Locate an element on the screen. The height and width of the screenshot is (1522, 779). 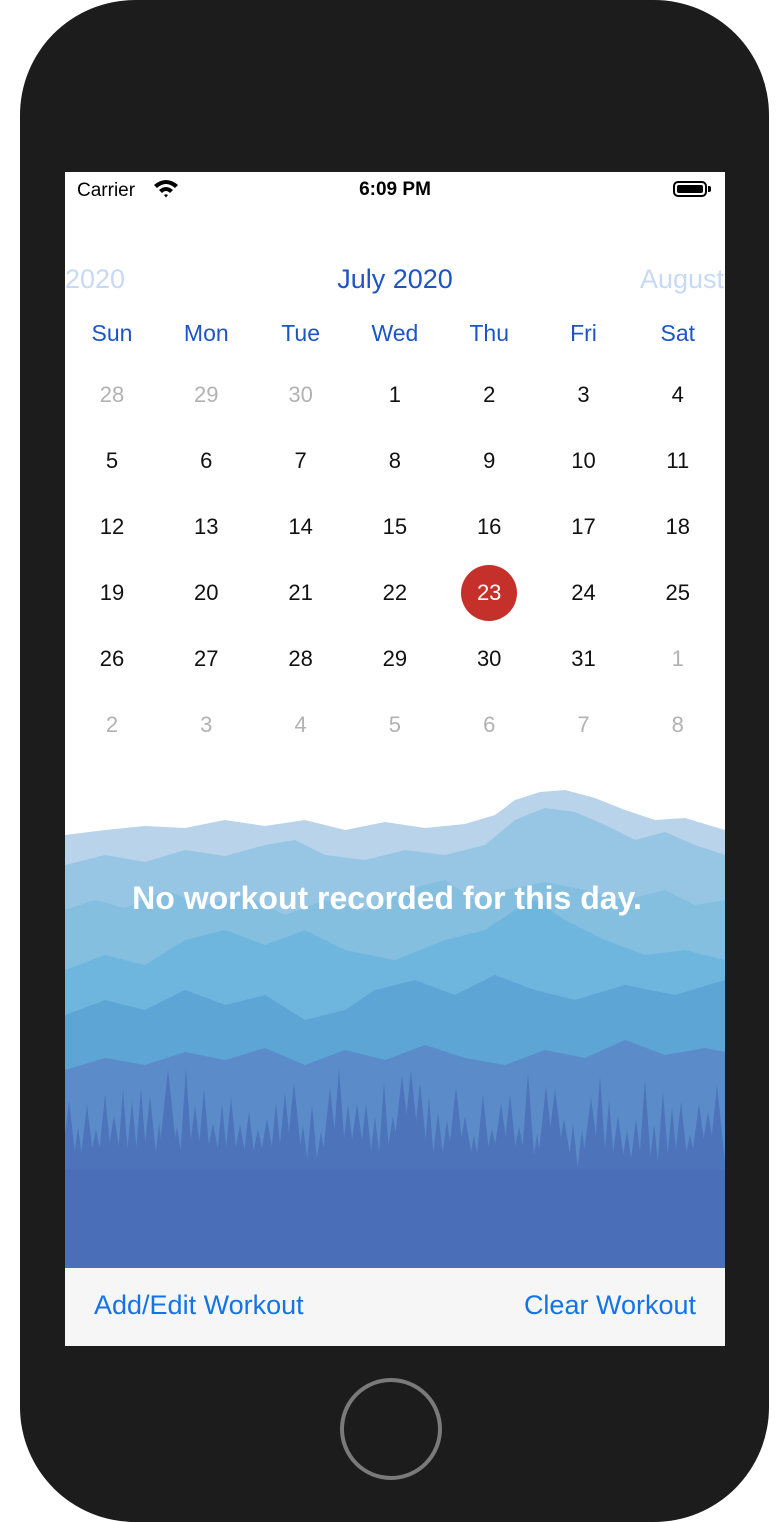
calendar-day-number: 28 is located at coordinates (300, 658).